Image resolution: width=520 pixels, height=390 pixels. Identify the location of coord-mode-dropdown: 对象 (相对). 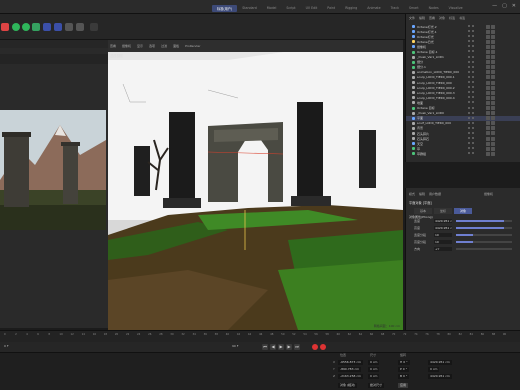
(348, 385).